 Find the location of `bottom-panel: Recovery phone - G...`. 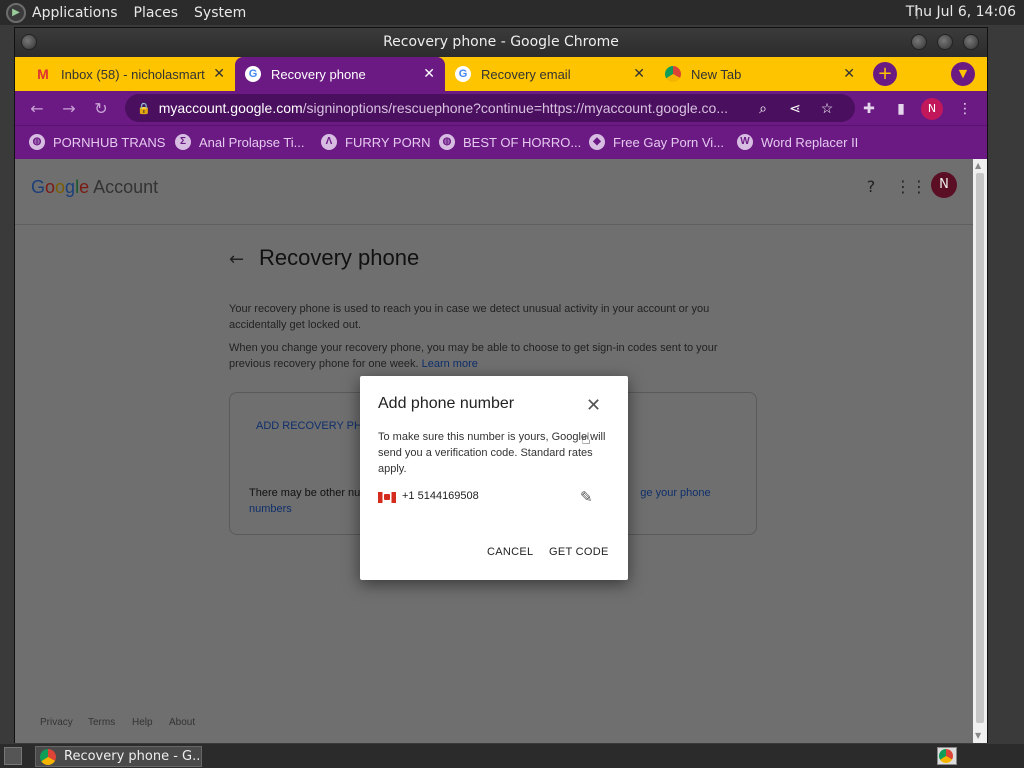

bottom-panel: Recovery phone - G... is located at coordinates (512, 756).